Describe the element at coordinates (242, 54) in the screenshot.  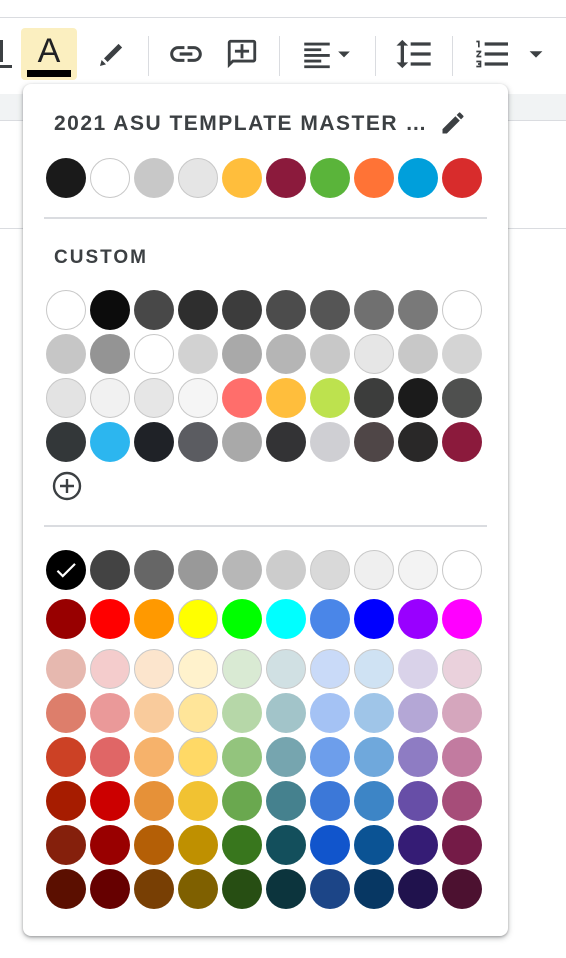
I see `add-comment-button` at that location.